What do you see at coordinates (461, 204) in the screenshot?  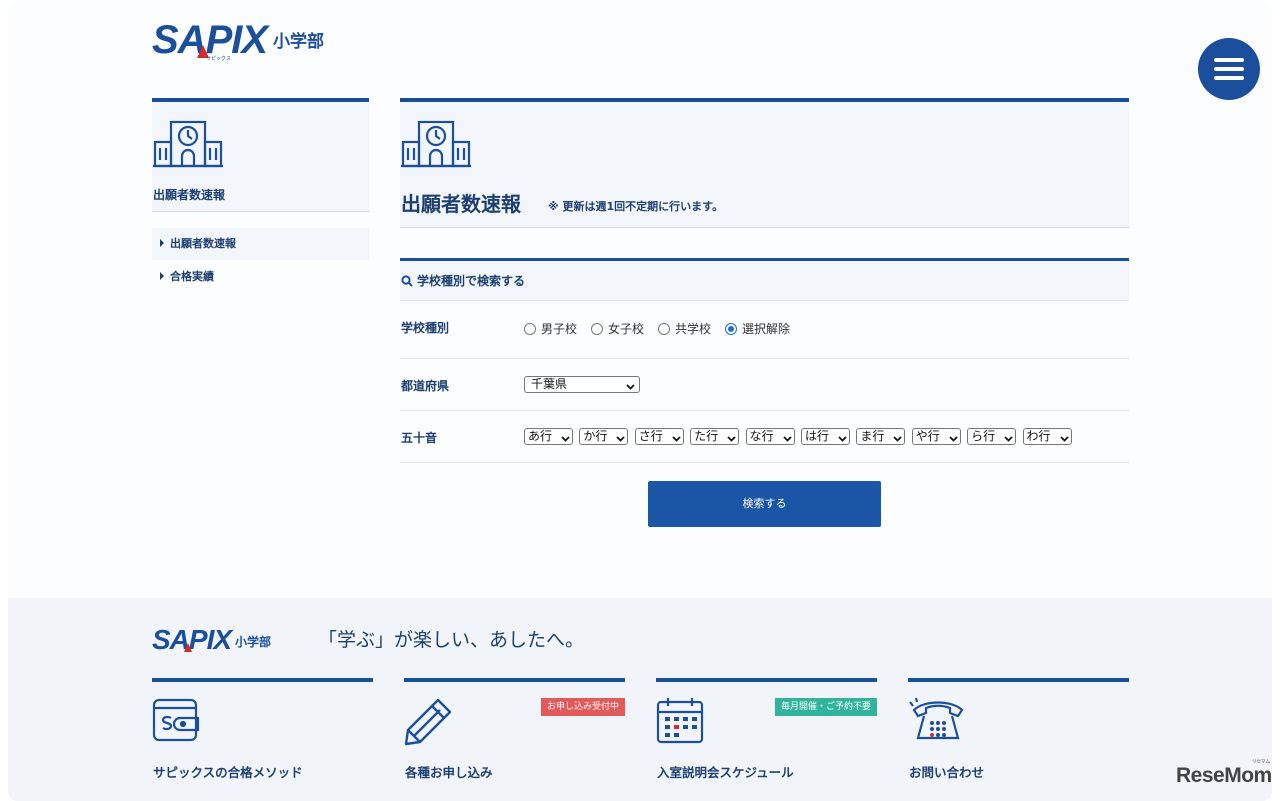 I see `page-title: 出願者数速報` at bounding box center [461, 204].